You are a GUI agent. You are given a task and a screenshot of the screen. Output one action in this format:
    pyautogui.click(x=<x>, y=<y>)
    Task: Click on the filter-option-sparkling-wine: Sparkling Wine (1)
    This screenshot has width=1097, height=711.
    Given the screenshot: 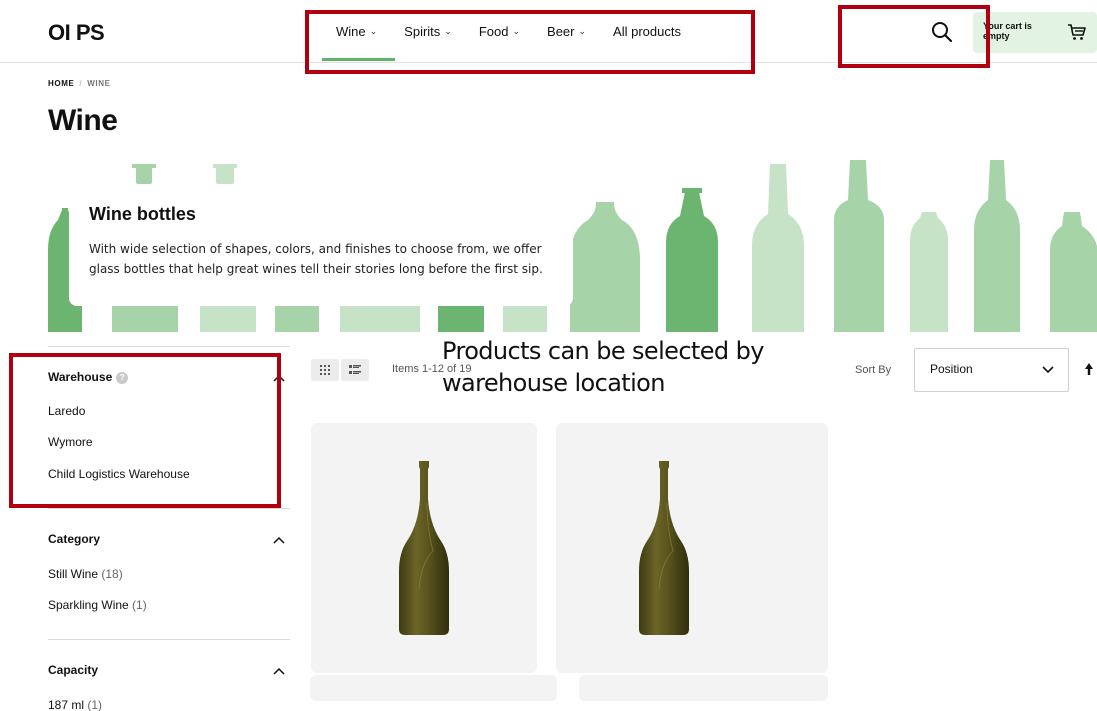 What is the action you would take?
    pyautogui.click(x=97, y=605)
    